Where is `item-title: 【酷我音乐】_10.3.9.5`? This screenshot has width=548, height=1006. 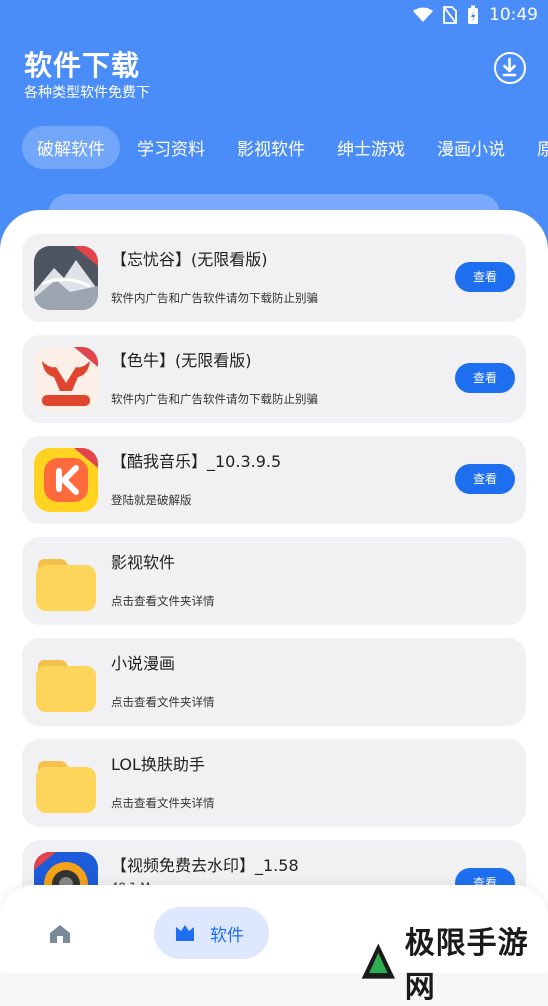 item-title: 【酷我音乐】_10.3.9.5 is located at coordinates (196, 461).